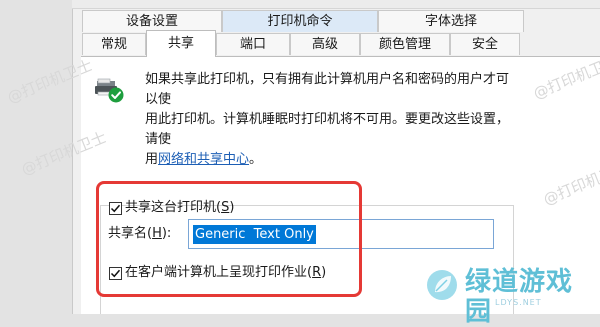 Image resolution: width=600 pixels, height=327 pixels. I want to click on tab-advanced: 高级, so click(325, 44).